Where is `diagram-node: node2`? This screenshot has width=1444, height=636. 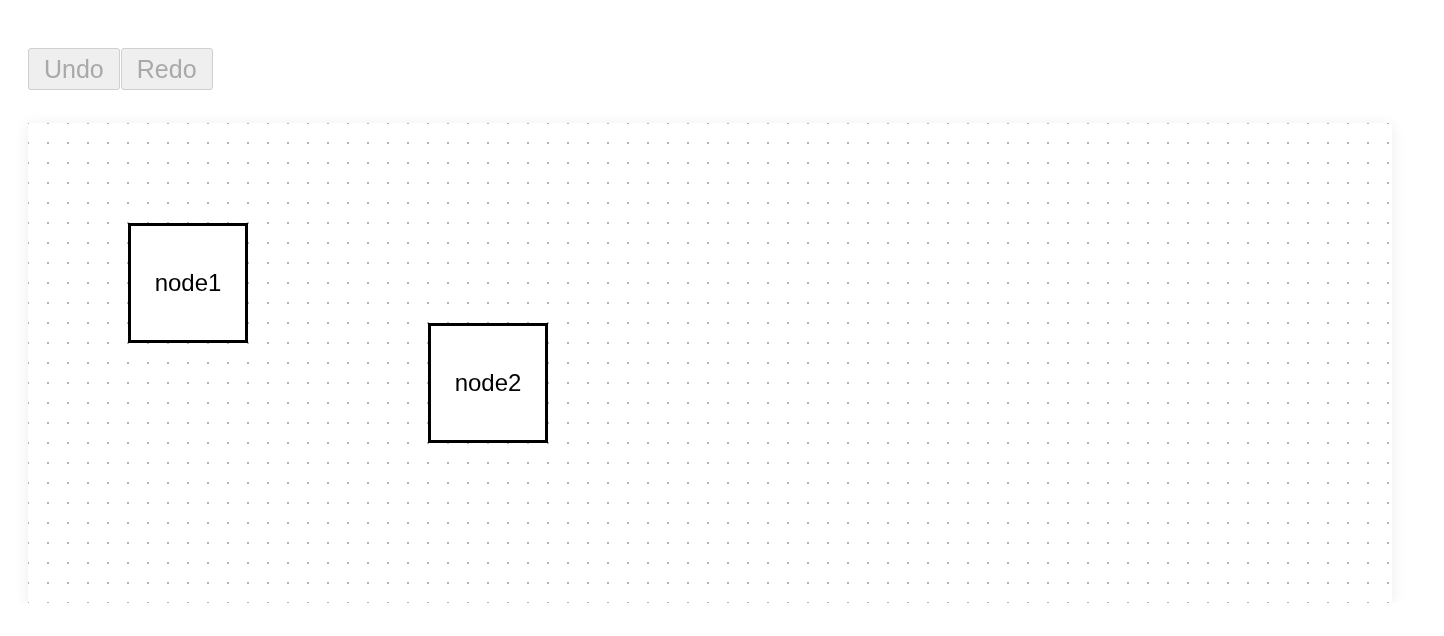
diagram-node: node2 is located at coordinates (488, 383).